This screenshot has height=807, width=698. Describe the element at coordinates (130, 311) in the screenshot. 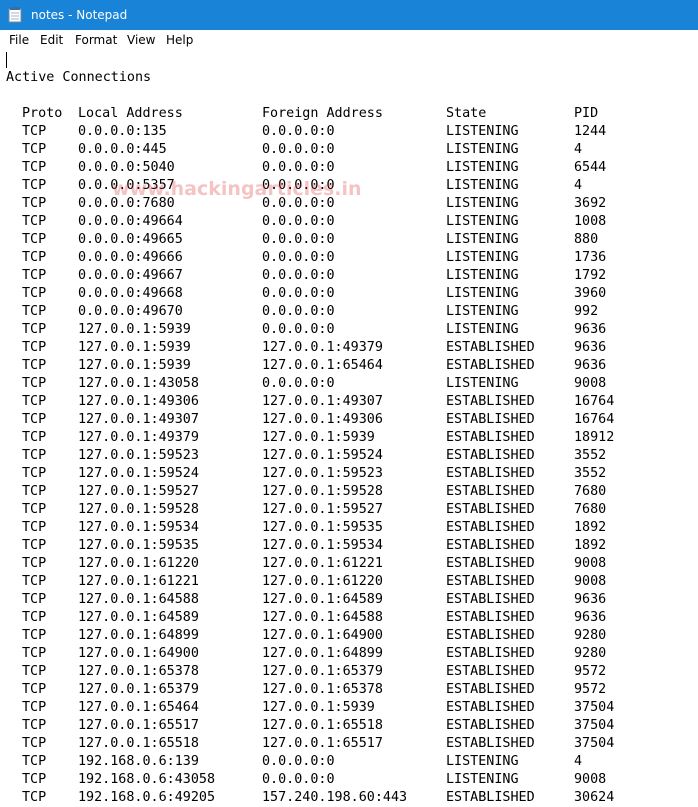

I see `local-address-cell: 0.0.0.0:49670` at that location.